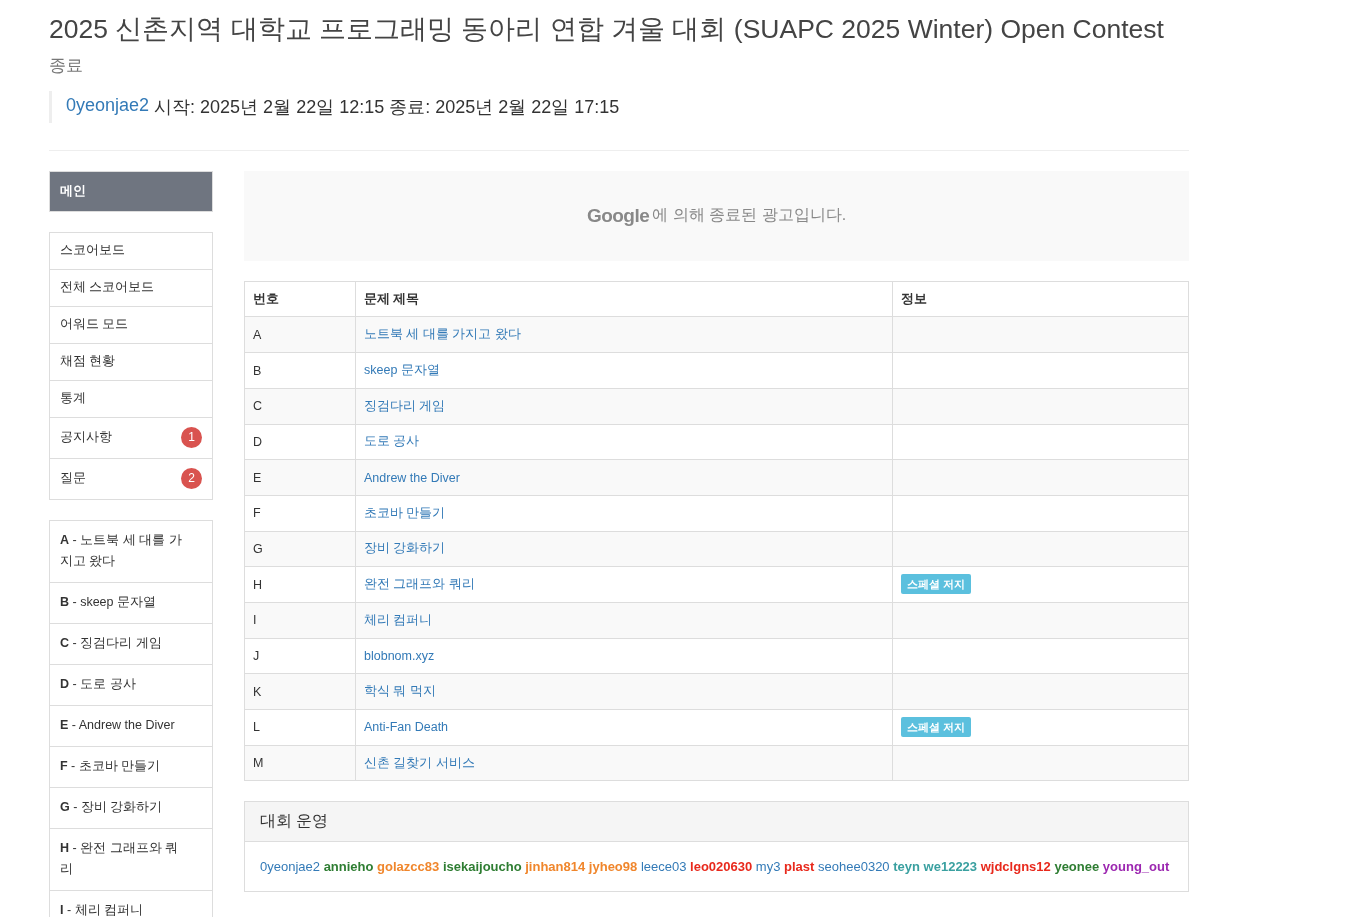  I want to click on problem-title-link: 징검다리 게임, so click(405, 405).